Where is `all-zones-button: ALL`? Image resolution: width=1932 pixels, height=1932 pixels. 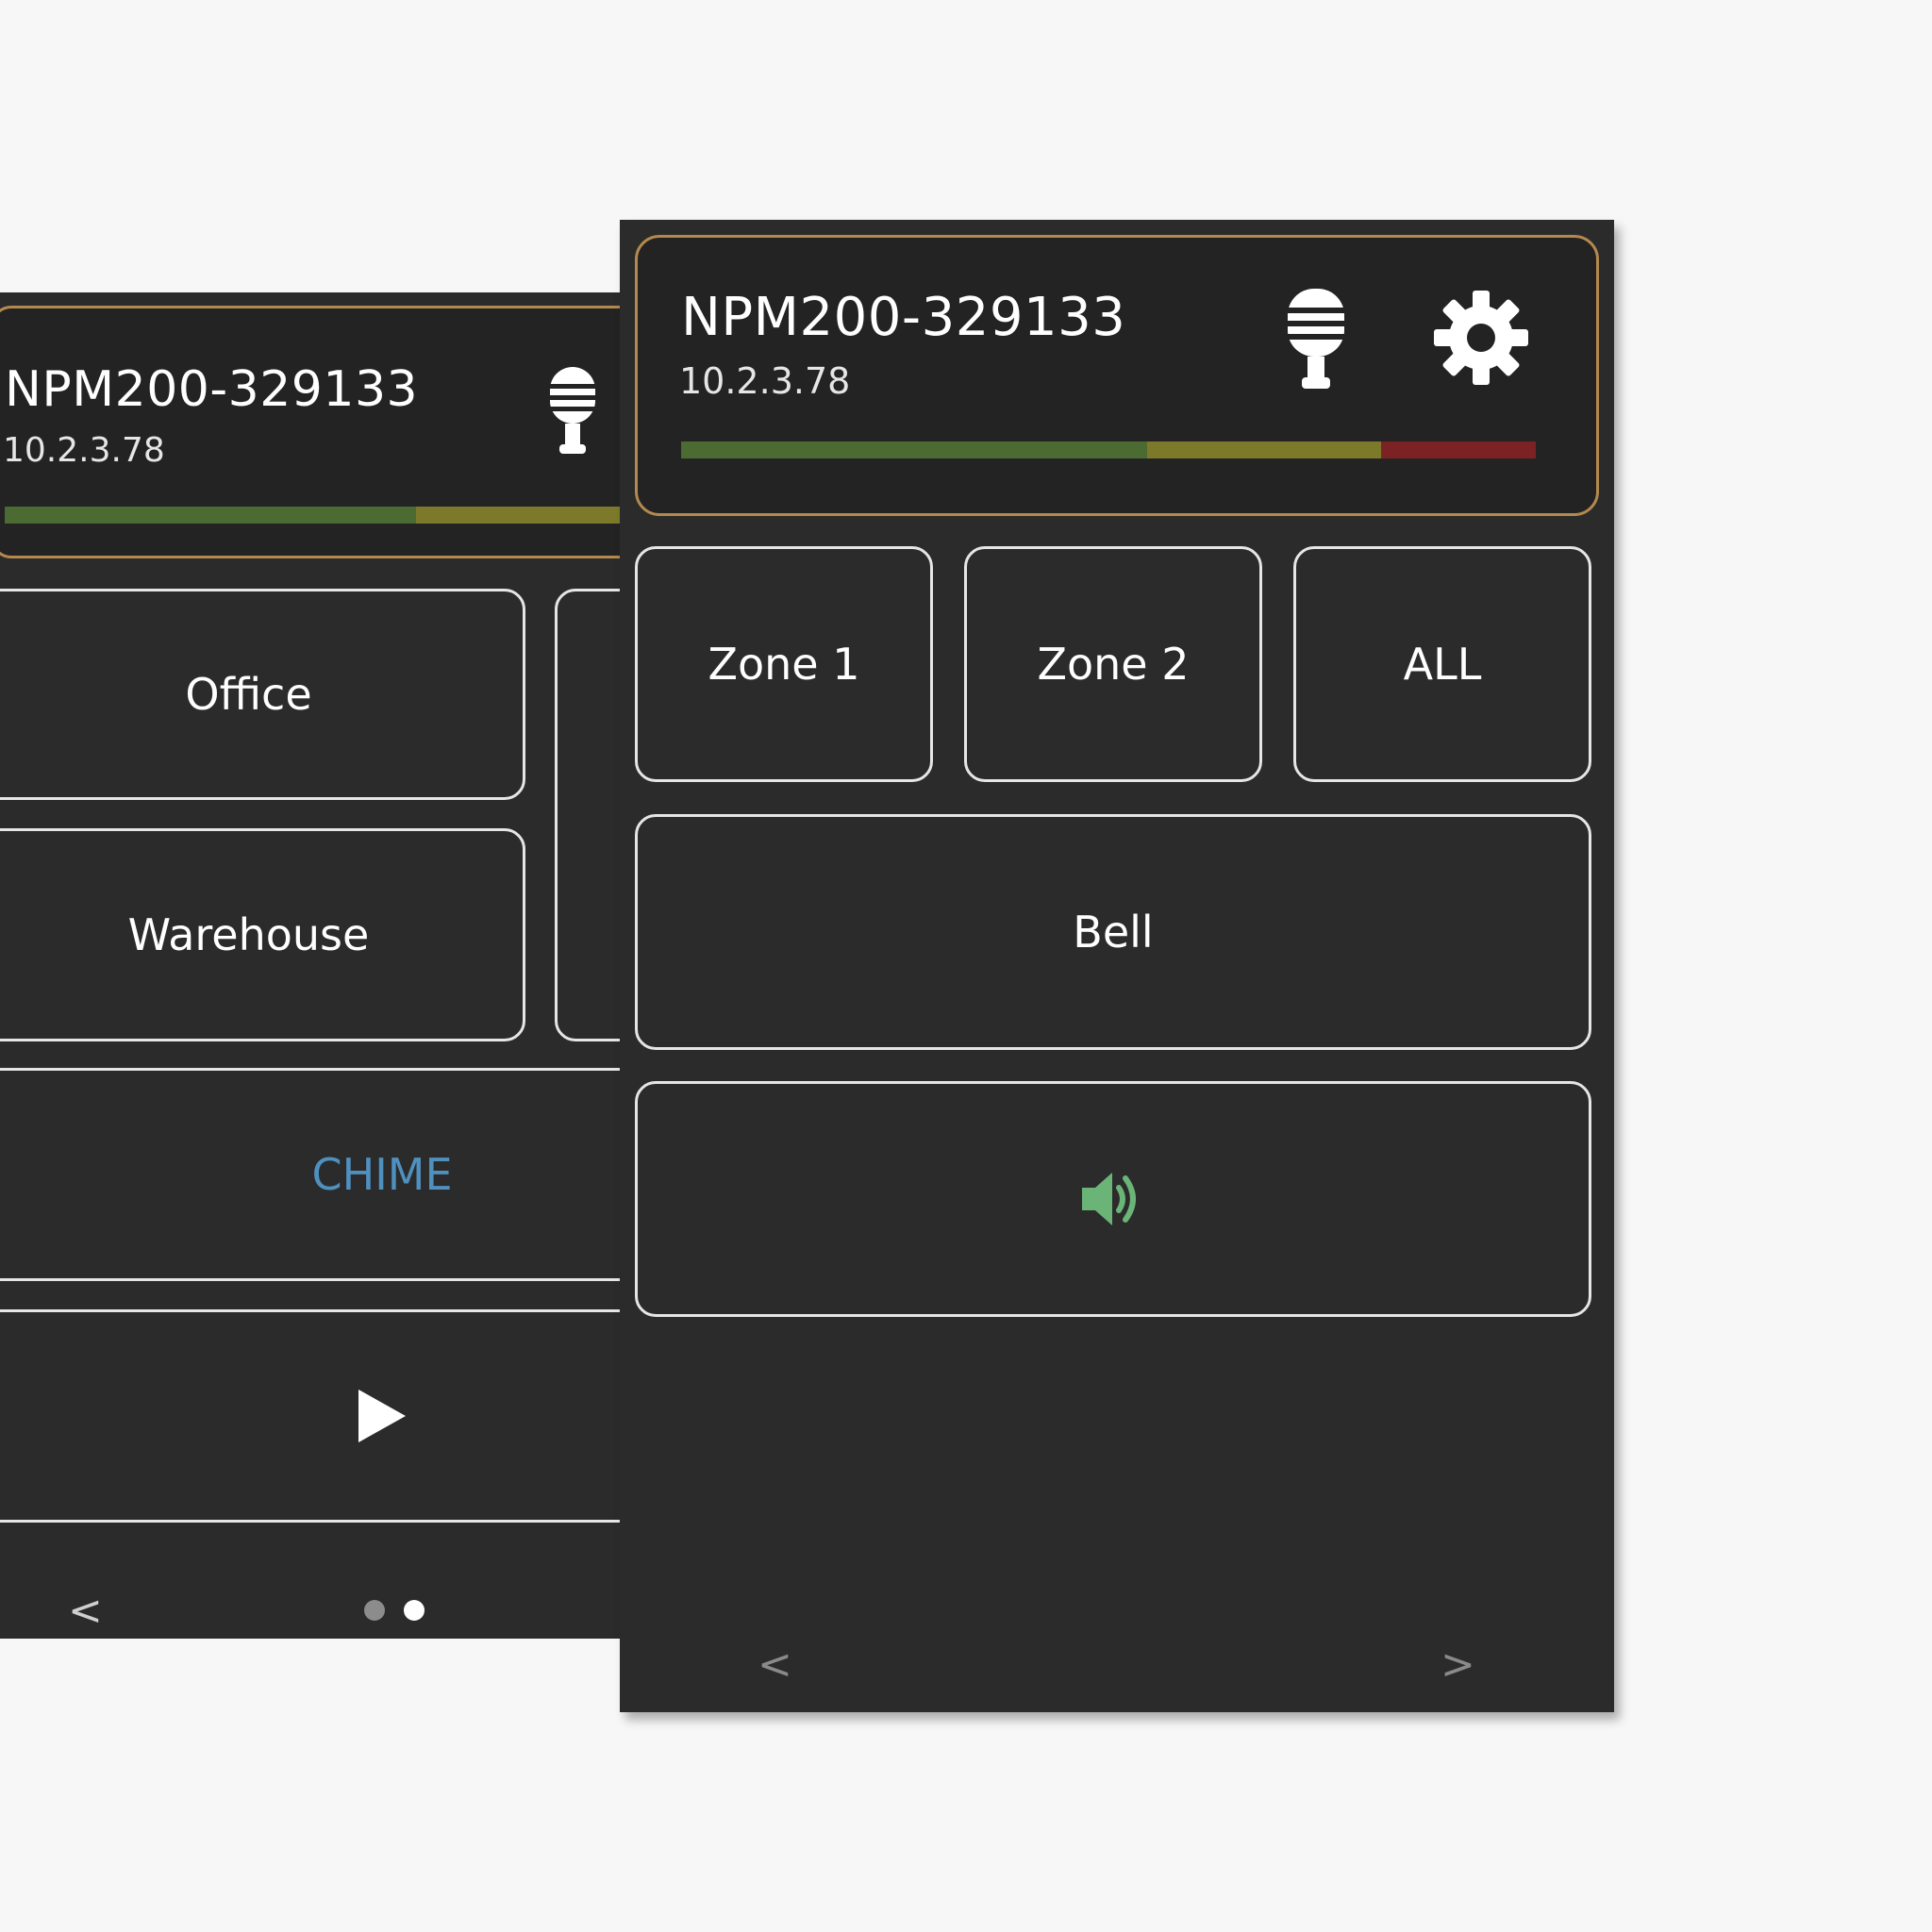 all-zones-button: ALL is located at coordinates (1442, 664).